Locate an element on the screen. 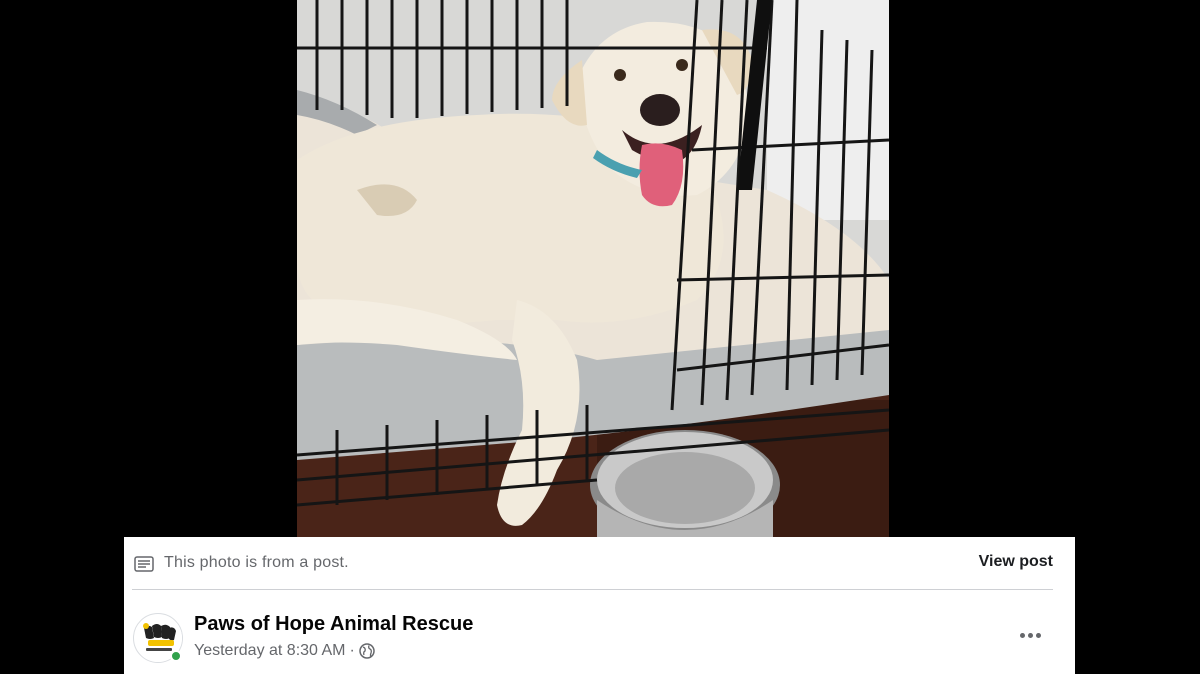  post-notice-text: This photo is from a post. is located at coordinates (256, 562).